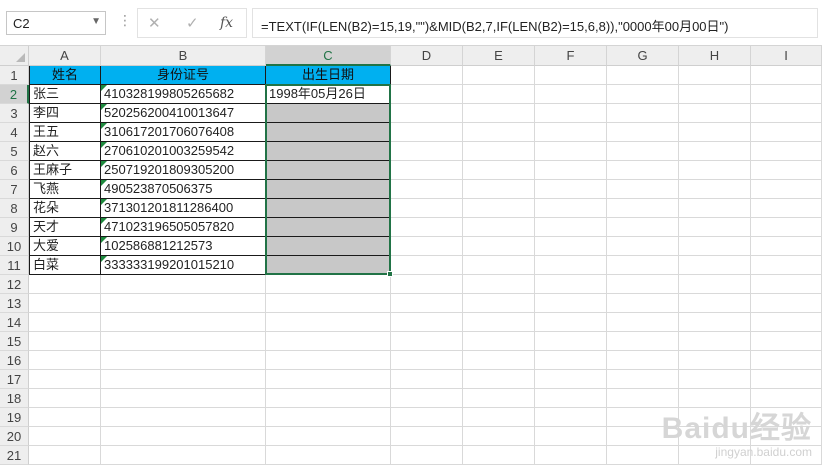 Image resolution: width=822 pixels, height=467 pixels. I want to click on enter-icon: ✓, so click(192, 23).